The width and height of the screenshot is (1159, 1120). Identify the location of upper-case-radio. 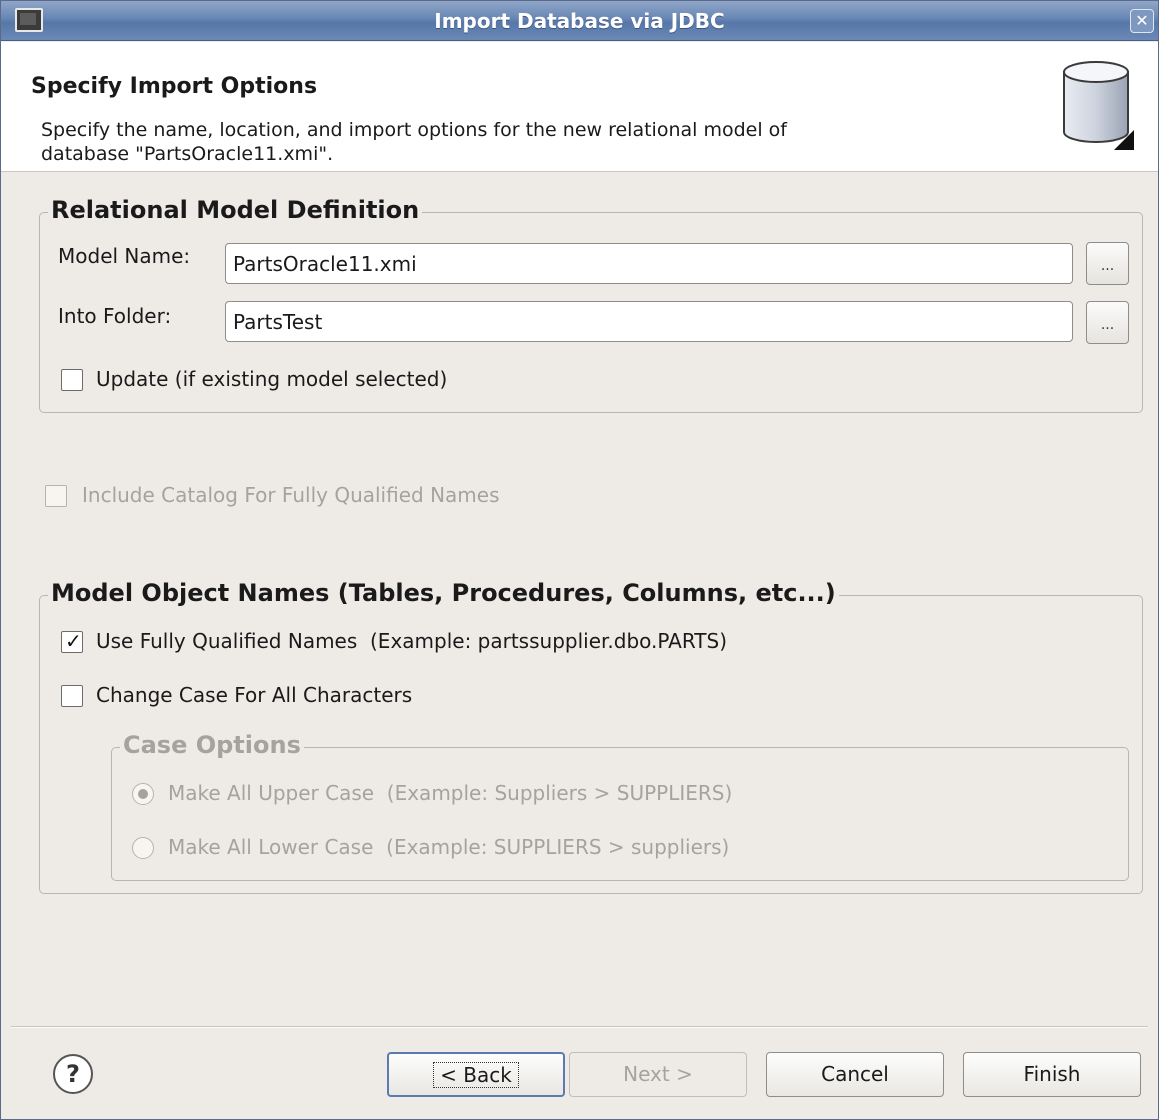
(143, 794).